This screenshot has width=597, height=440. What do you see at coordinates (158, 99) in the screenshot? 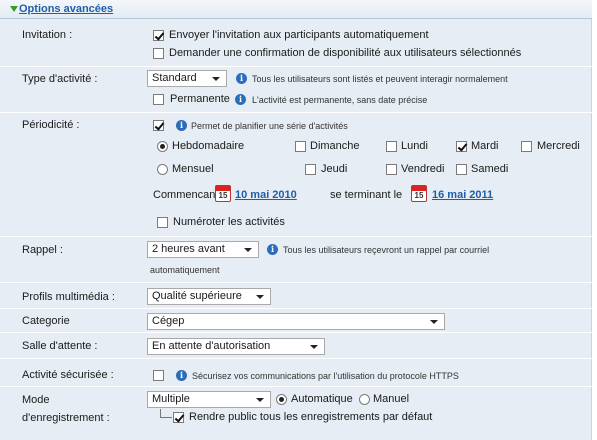
I see `permanent-checkbox` at bounding box center [158, 99].